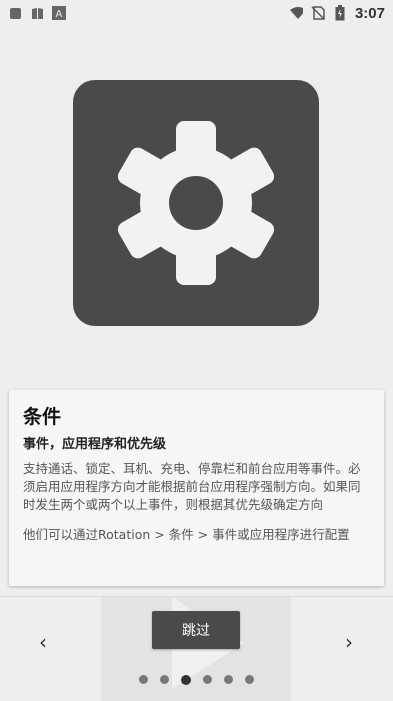  Describe the element at coordinates (196, 13) in the screenshot. I see `status-bar: A 3:07` at that location.